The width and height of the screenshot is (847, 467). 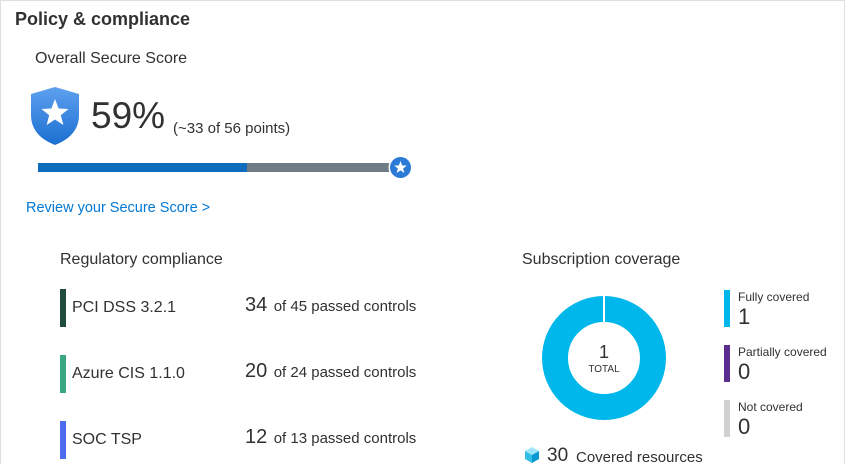 I want to click on secure-score-progress-bar, so click(x=215, y=167).